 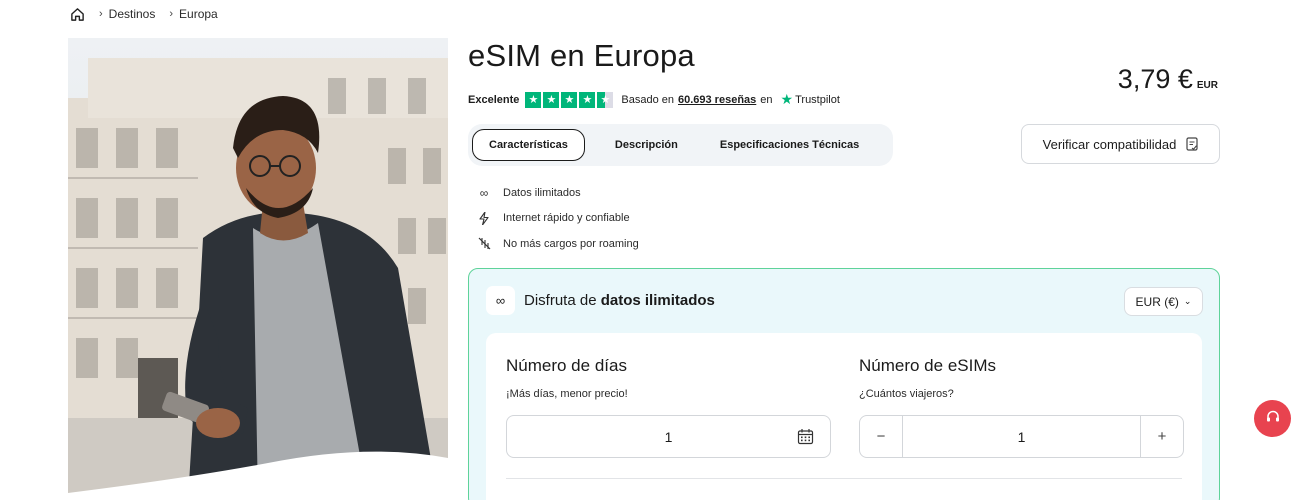 I want to click on plan-heading: ∞ Disfruta de datos ilimitados, so click(x=600, y=300).